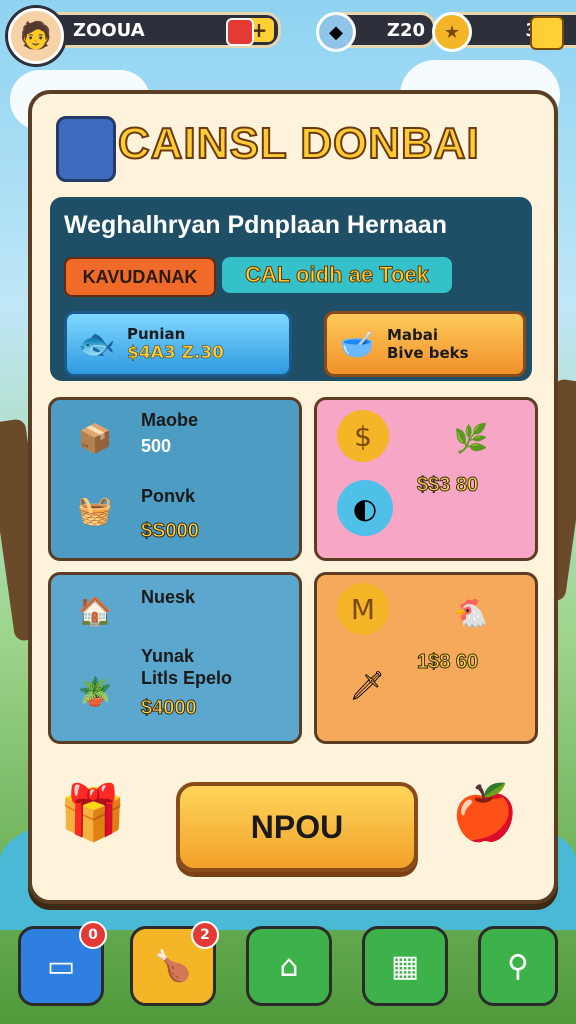 The width and height of the screenshot is (576, 1024). I want to click on search-icon: ⚲, so click(518, 966).